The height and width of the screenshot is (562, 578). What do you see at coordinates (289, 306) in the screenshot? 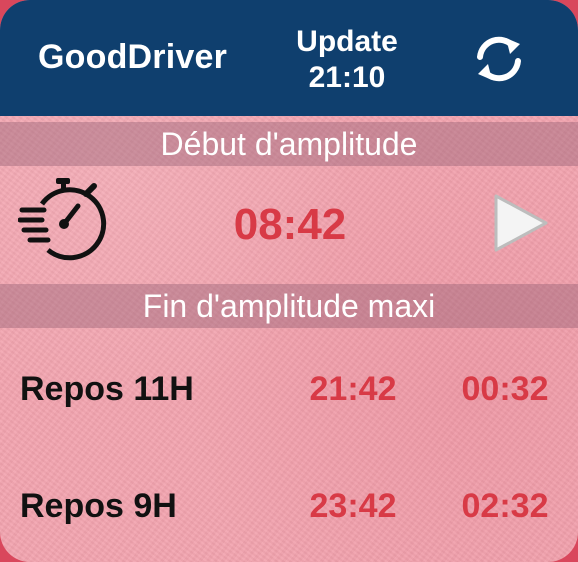
I see `amplitude-end-band: Fin d'amplitude maxi` at bounding box center [289, 306].